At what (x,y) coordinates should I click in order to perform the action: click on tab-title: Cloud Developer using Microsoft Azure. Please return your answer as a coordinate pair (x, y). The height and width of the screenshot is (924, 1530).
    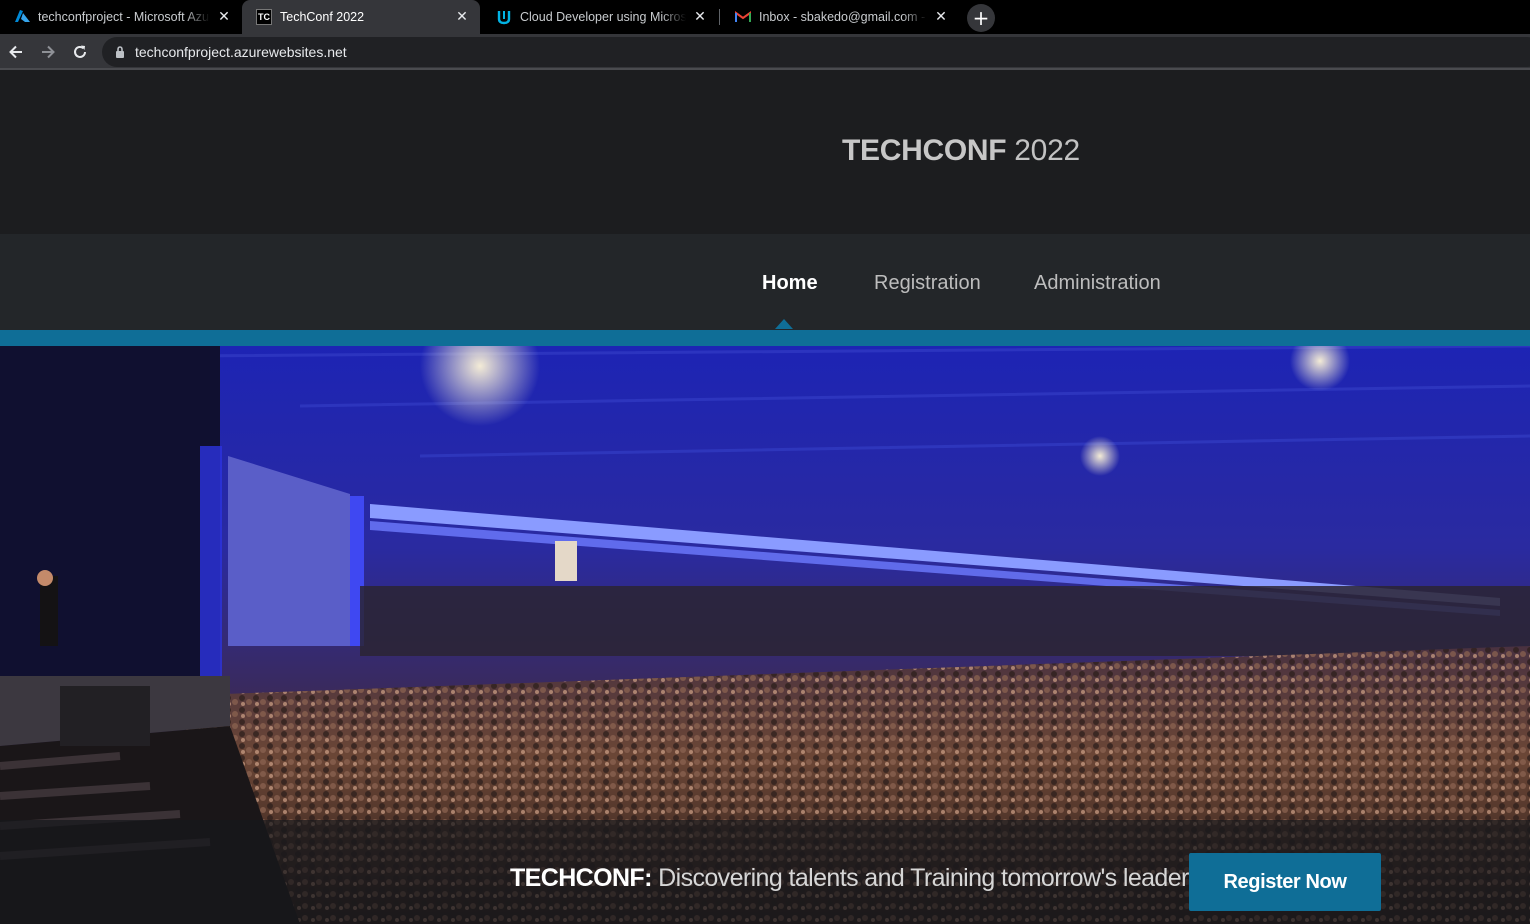
    Looking at the image, I should click on (603, 17).